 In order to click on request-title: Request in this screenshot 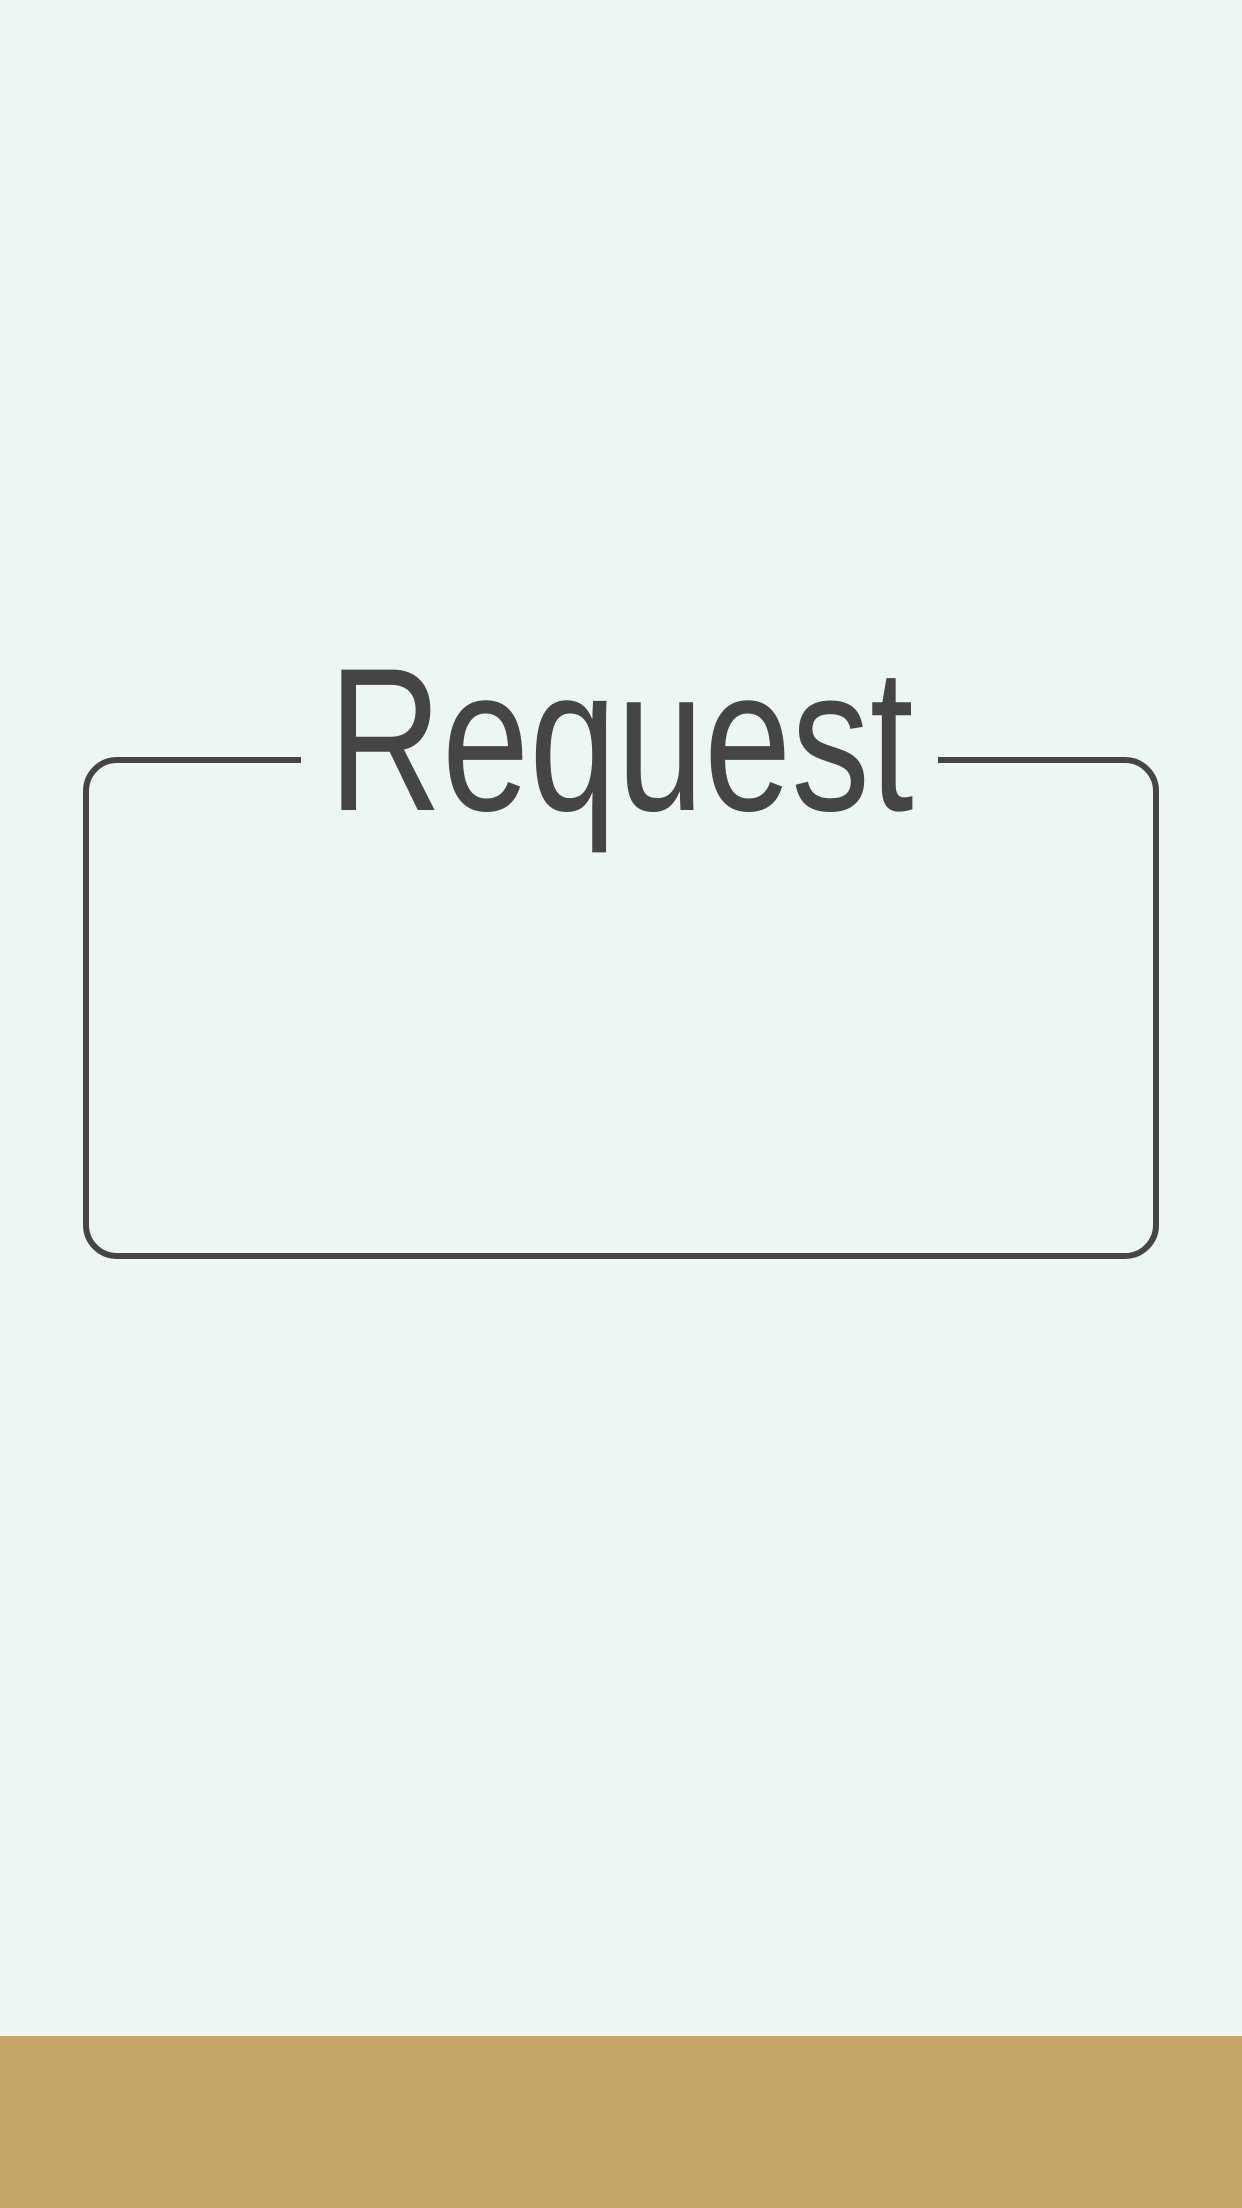, I will do `click(621, 740)`.